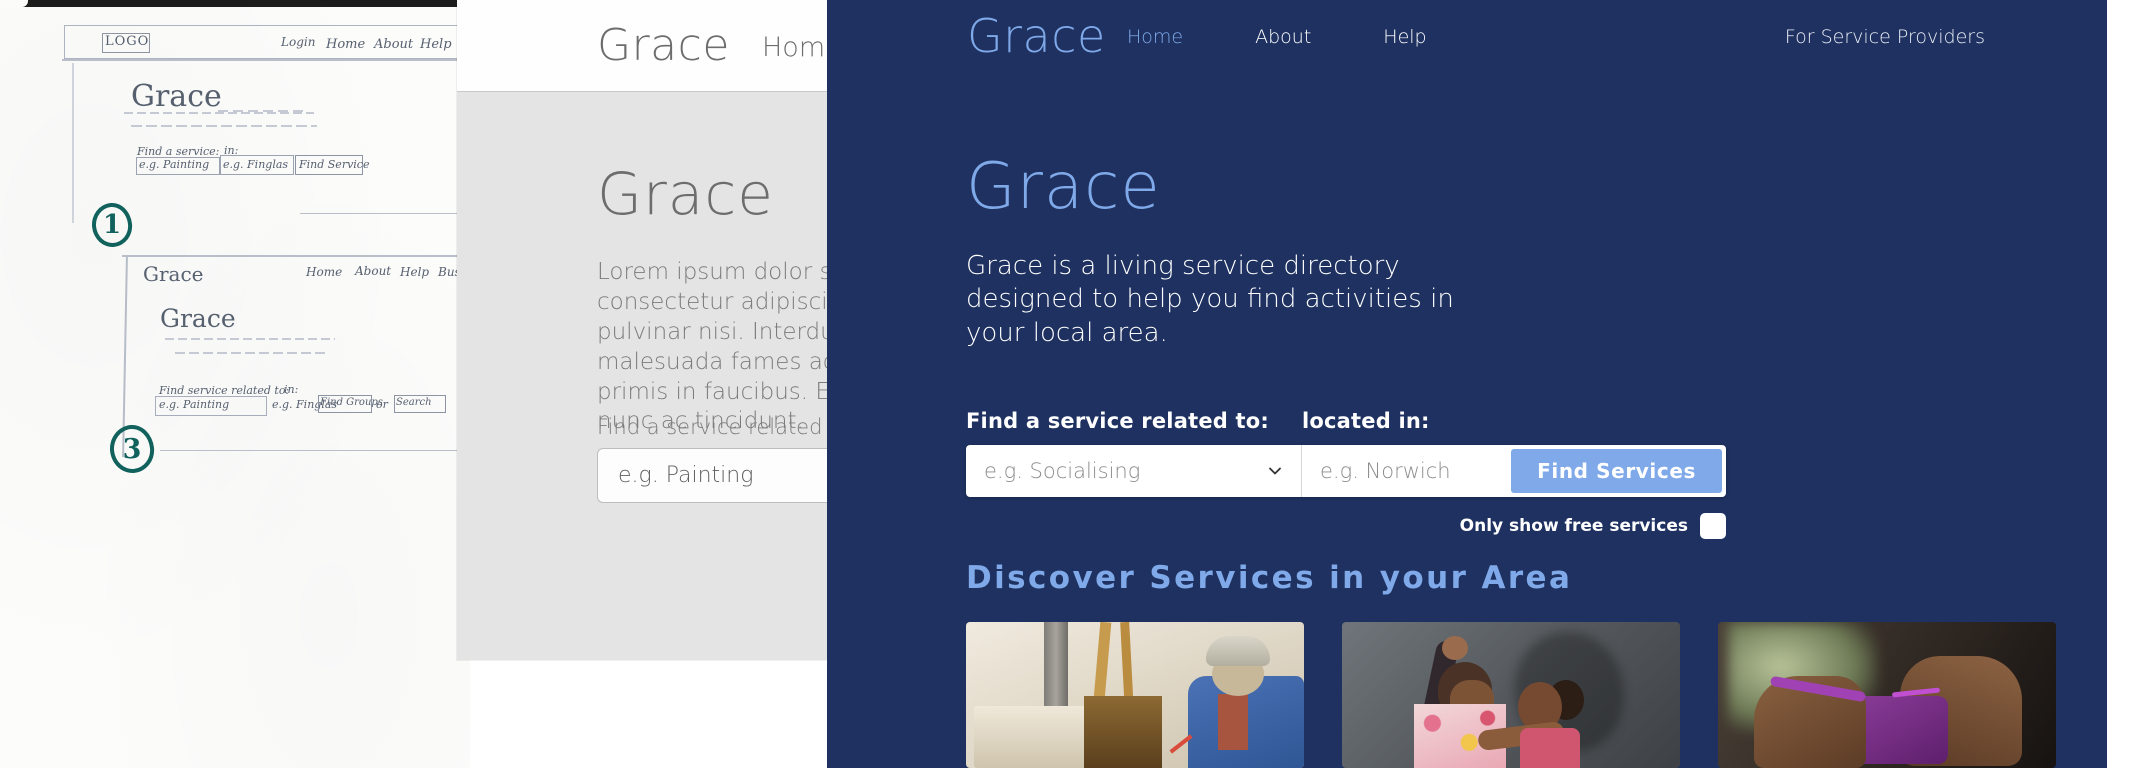 This screenshot has height=768, width=2132. I want to click on sketch-frame1-left-rule, so click(73, 143).